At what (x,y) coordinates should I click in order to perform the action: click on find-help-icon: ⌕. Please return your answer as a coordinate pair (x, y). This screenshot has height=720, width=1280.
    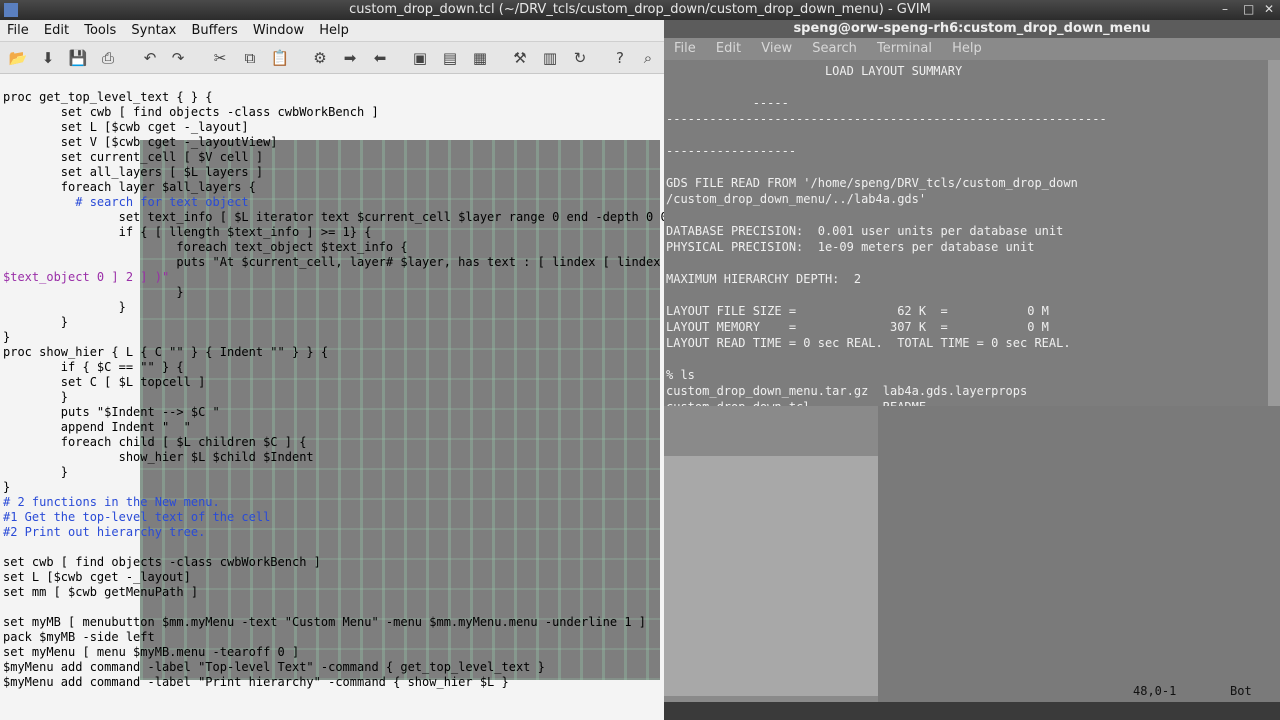
    Looking at the image, I should click on (648, 58).